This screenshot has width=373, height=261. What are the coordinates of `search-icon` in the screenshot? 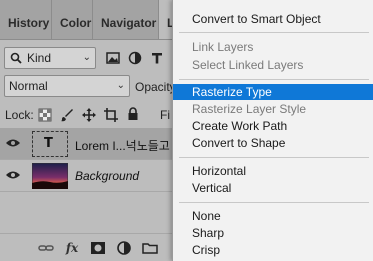 It's located at (16, 58).